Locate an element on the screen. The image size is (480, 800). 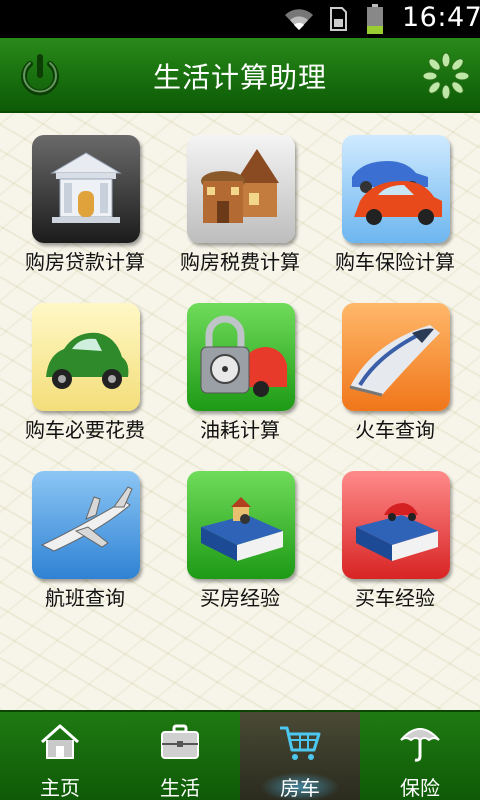
tile-label: 航班查询 is located at coordinates (85, 598).